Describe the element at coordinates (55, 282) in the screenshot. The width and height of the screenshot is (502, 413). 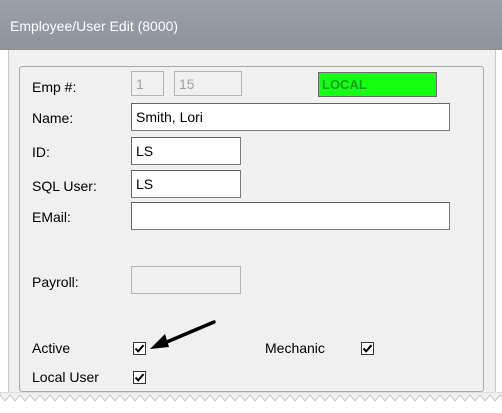
I see `payroll-label: Payroll:` at that location.